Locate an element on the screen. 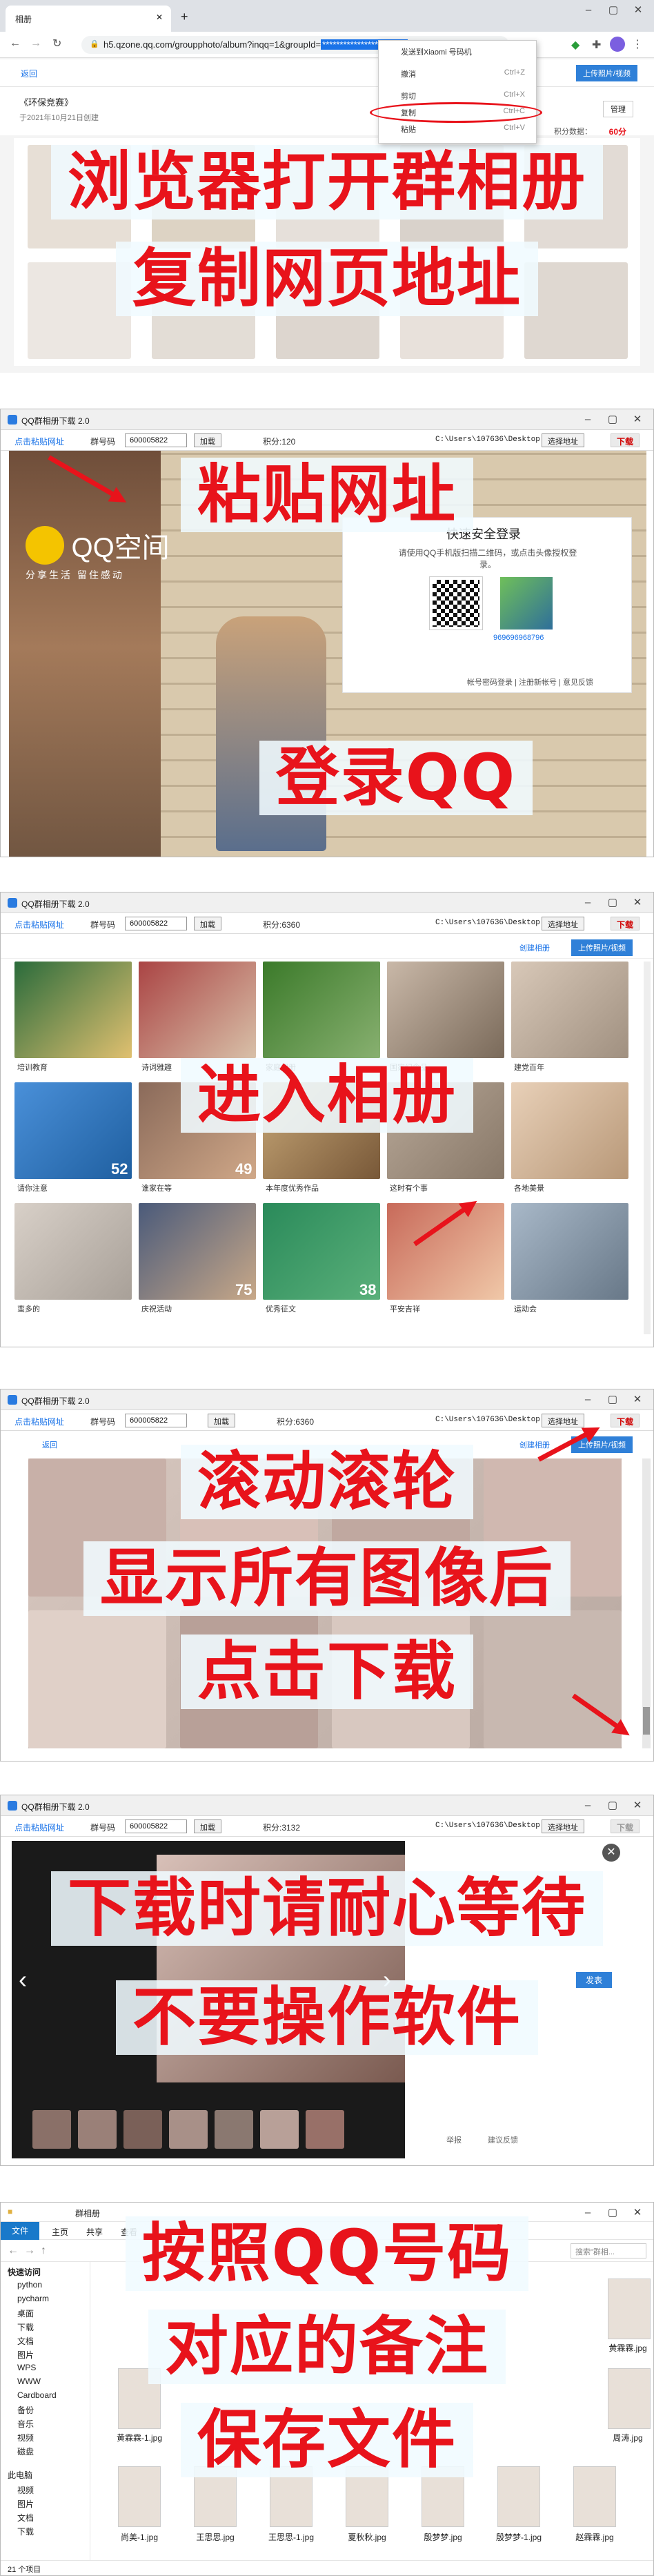  new-tab-icon: + is located at coordinates (184, 17).